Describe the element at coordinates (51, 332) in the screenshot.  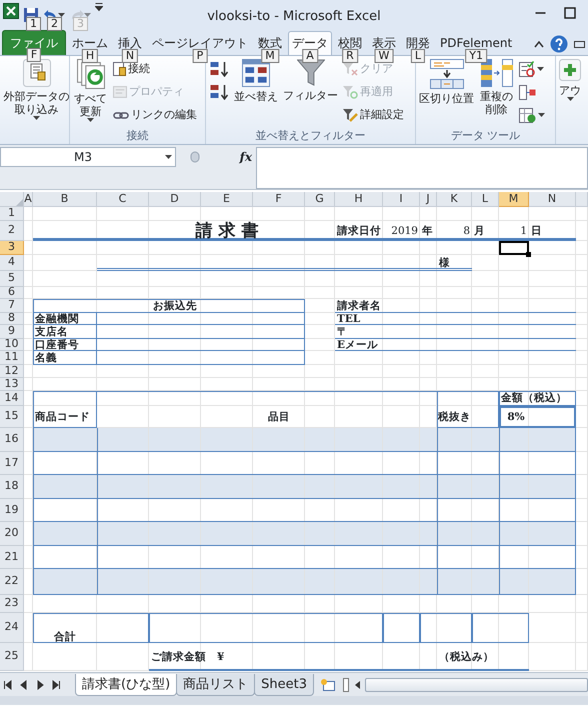
I see `cell-text: 支店名` at that location.